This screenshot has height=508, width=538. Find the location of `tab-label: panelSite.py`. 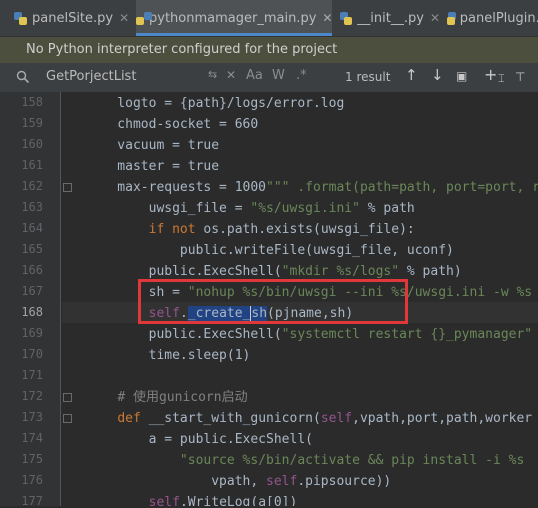

tab-label: panelSite.py is located at coordinates (73, 18).